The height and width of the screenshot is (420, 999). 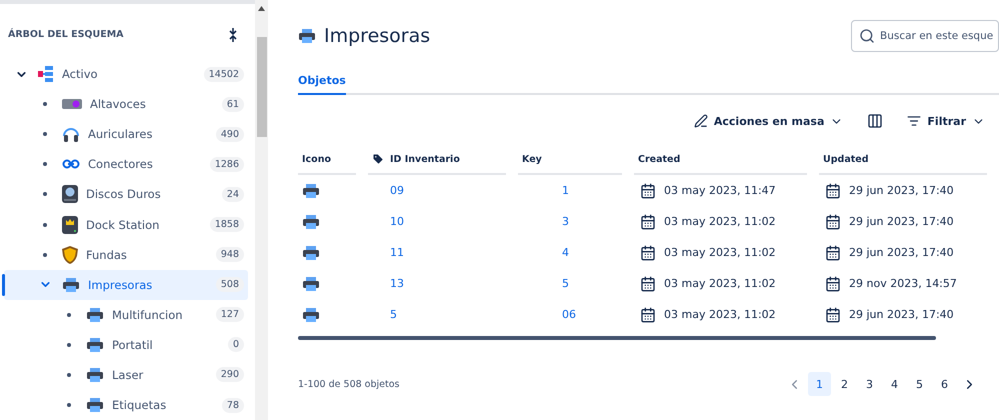 I want to click on tree-label: Etiquetas, so click(x=140, y=405).